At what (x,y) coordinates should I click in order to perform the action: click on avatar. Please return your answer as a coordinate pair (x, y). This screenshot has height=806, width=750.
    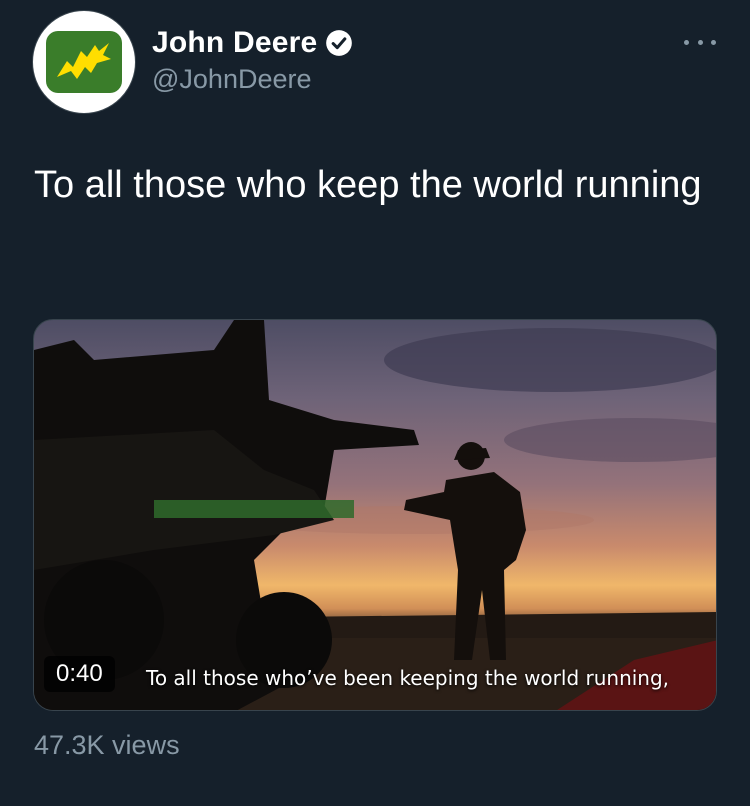
    Looking at the image, I should click on (84, 62).